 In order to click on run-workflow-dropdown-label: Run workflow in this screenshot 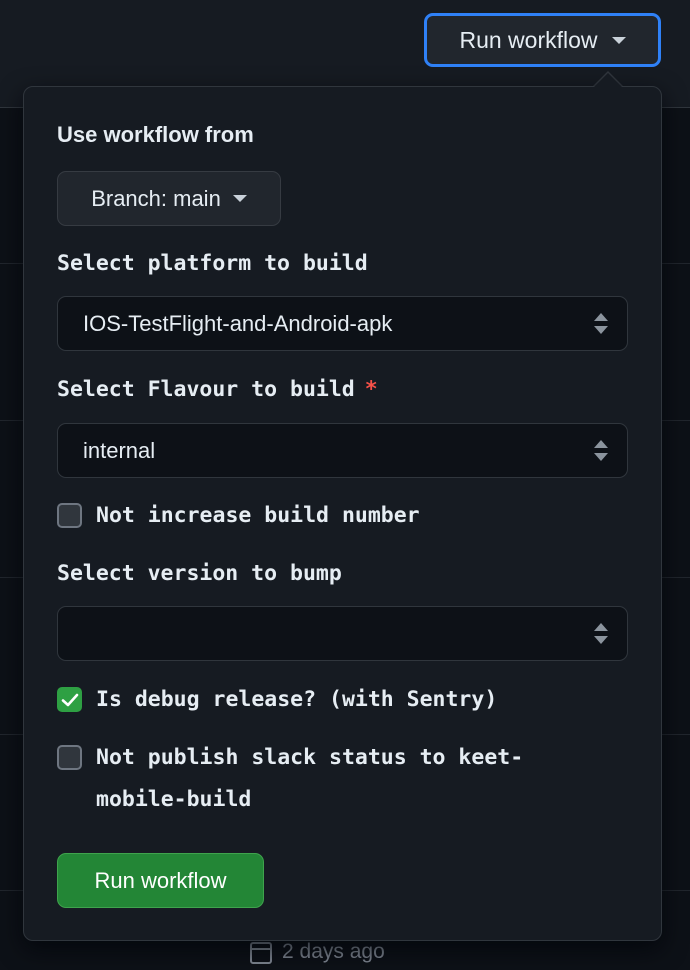, I will do `click(528, 39)`.